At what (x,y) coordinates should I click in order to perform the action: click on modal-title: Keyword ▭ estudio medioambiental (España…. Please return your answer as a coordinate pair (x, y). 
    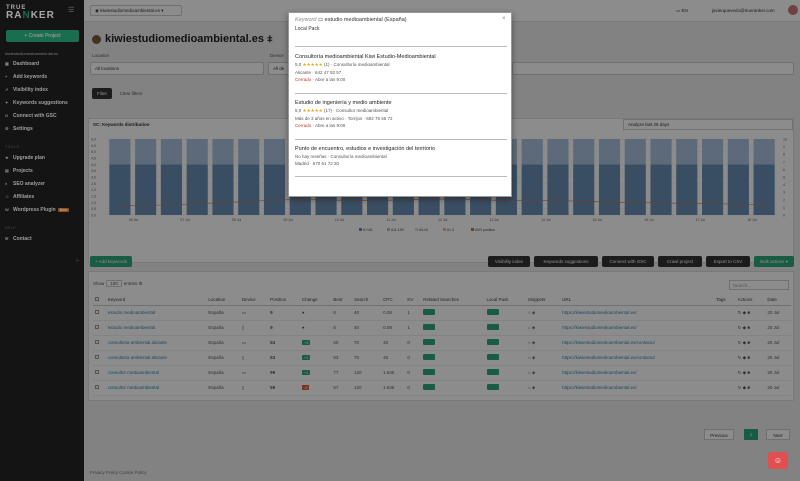
    Looking at the image, I should click on (351, 20).